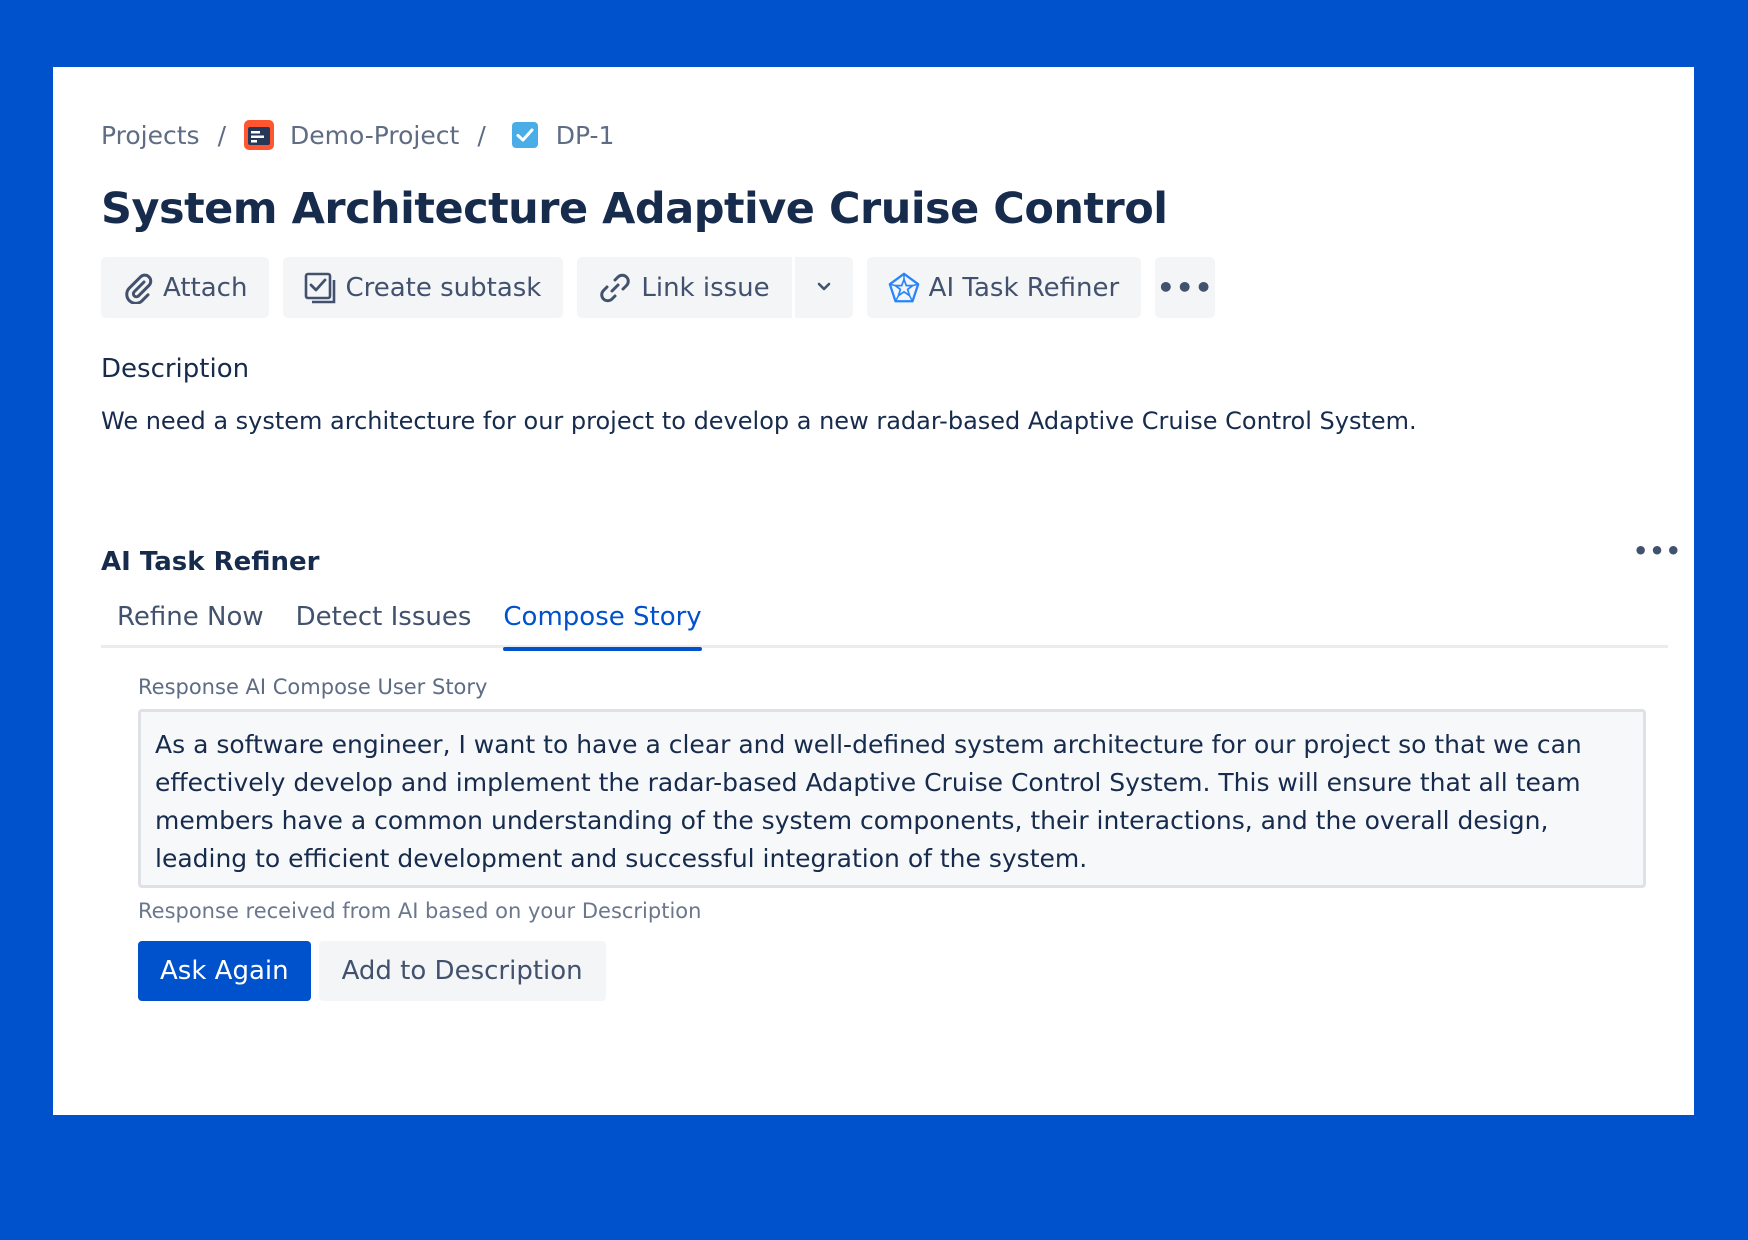 This screenshot has height=1240, width=1748. What do you see at coordinates (384, 621) in the screenshot?
I see `tab-detect-issues: Detect Issues` at bounding box center [384, 621].